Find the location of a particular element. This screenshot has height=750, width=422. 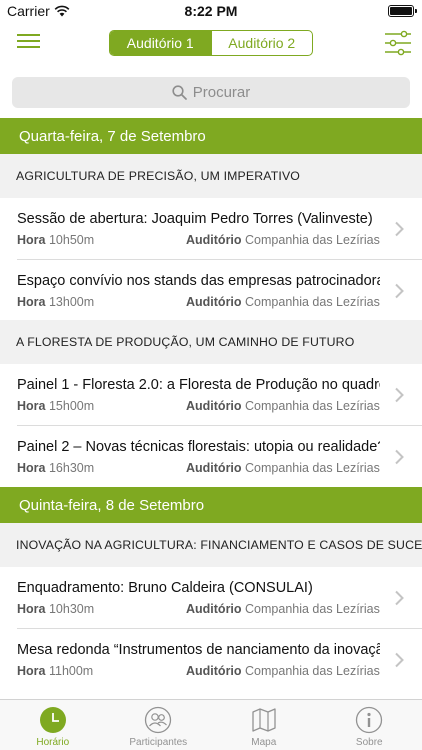

segment-auditorio-1: Auditório 1 is located at coordinates (160, 43).